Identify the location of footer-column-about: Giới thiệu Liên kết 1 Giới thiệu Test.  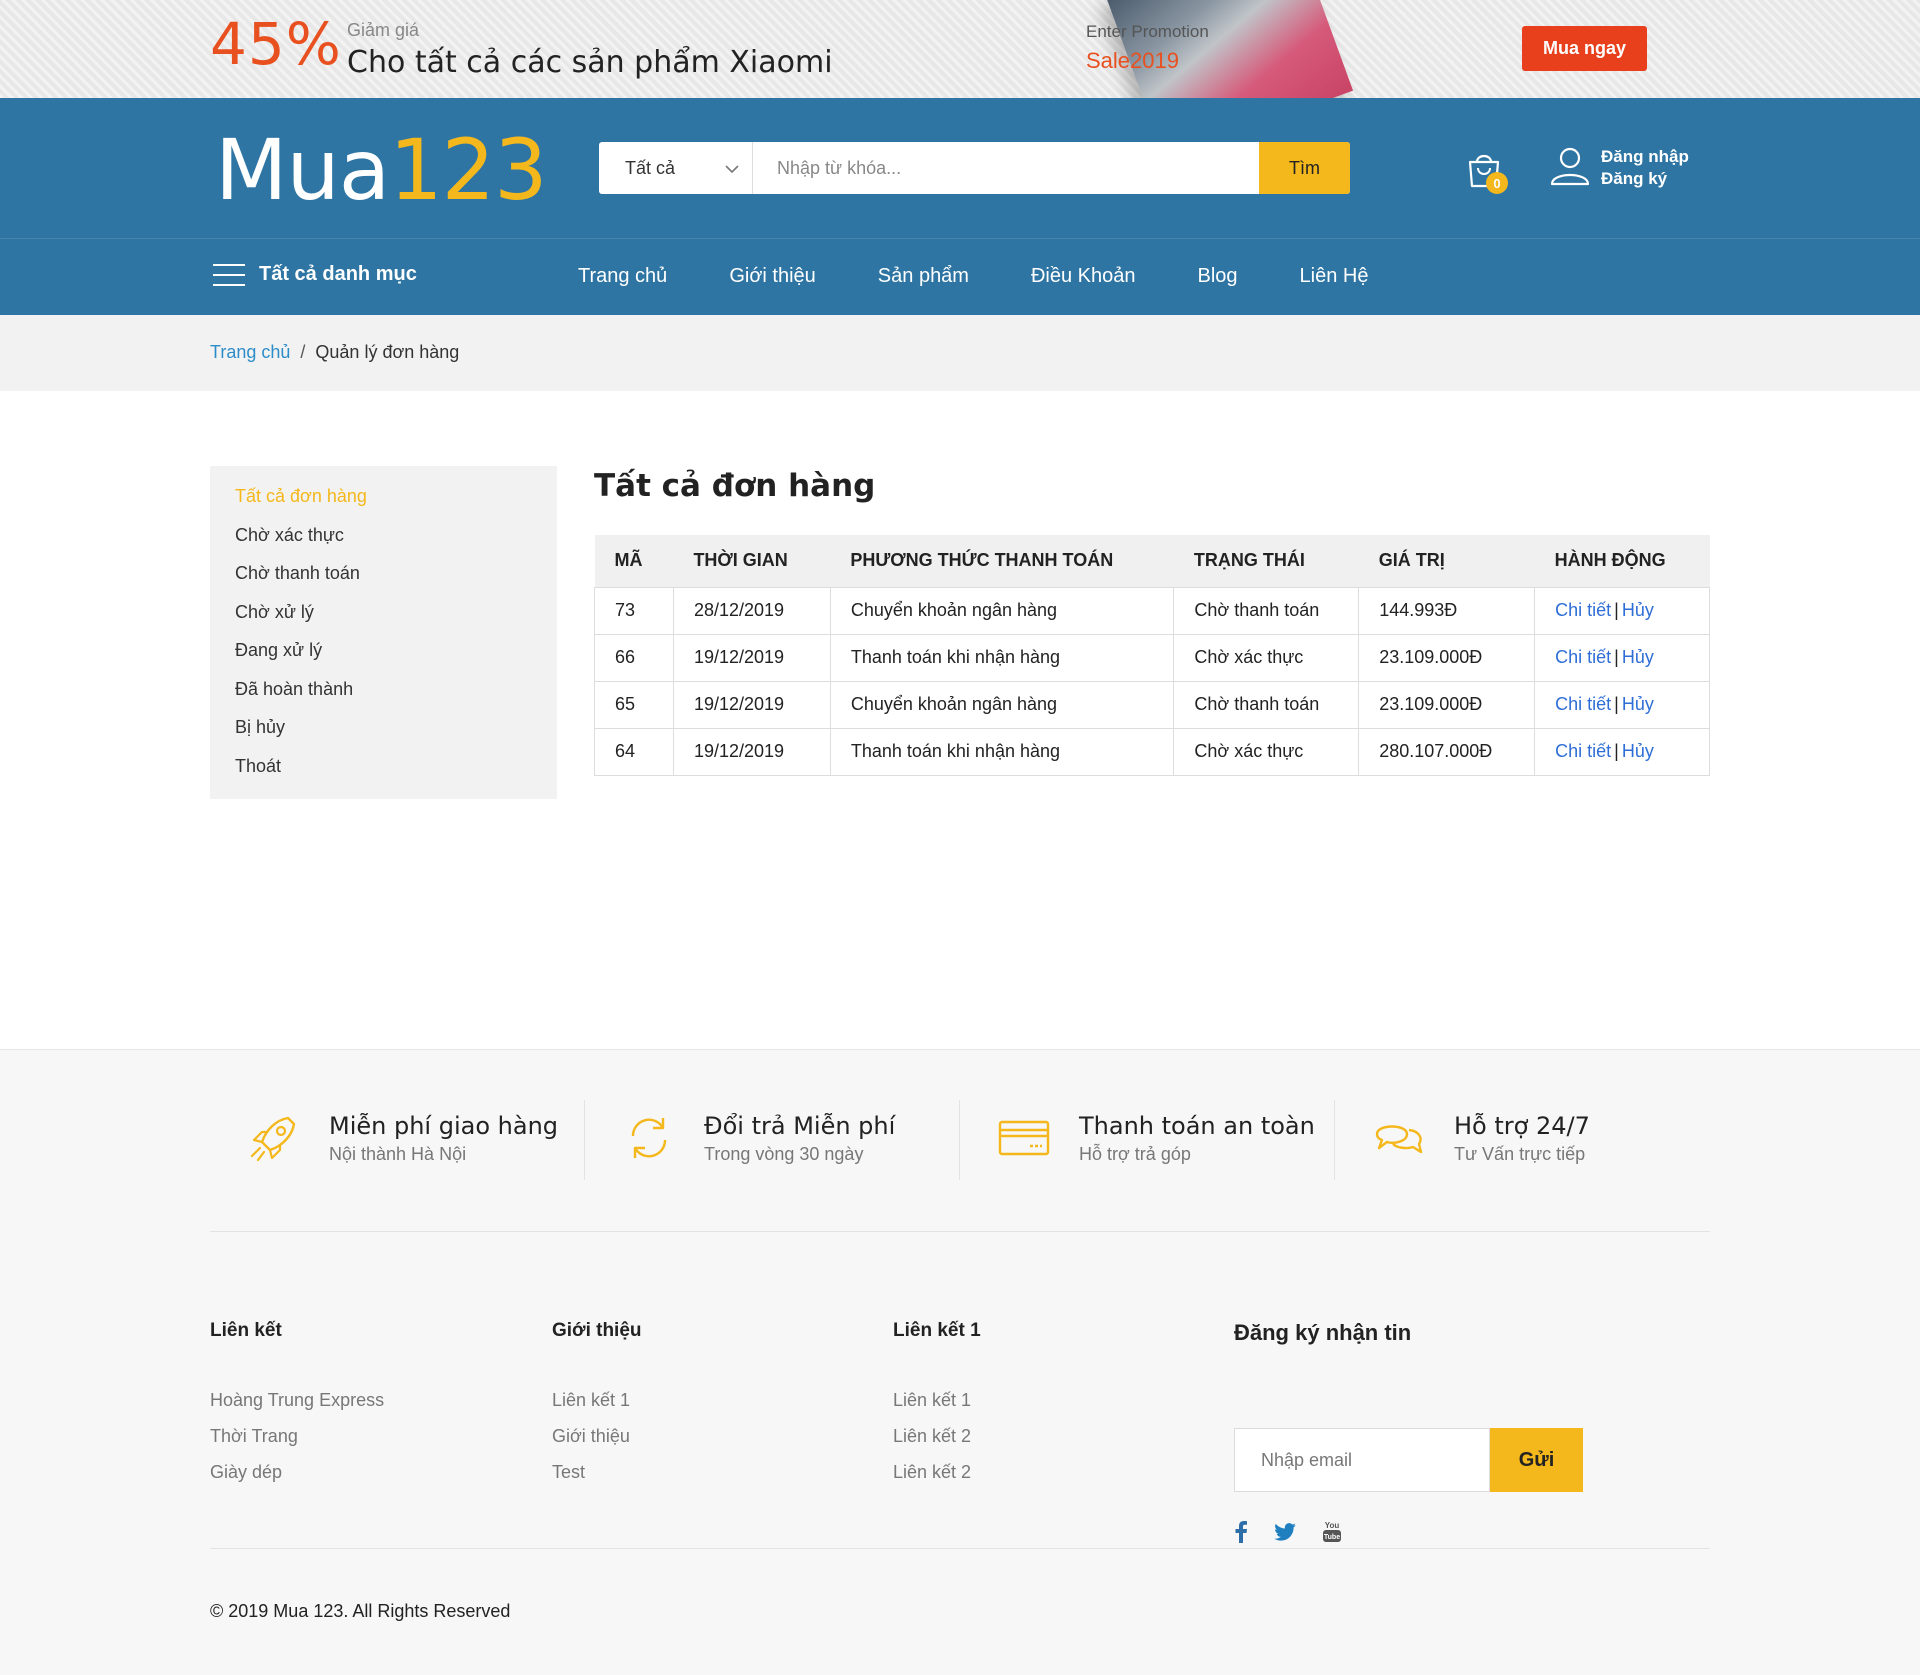
(597, 1409).